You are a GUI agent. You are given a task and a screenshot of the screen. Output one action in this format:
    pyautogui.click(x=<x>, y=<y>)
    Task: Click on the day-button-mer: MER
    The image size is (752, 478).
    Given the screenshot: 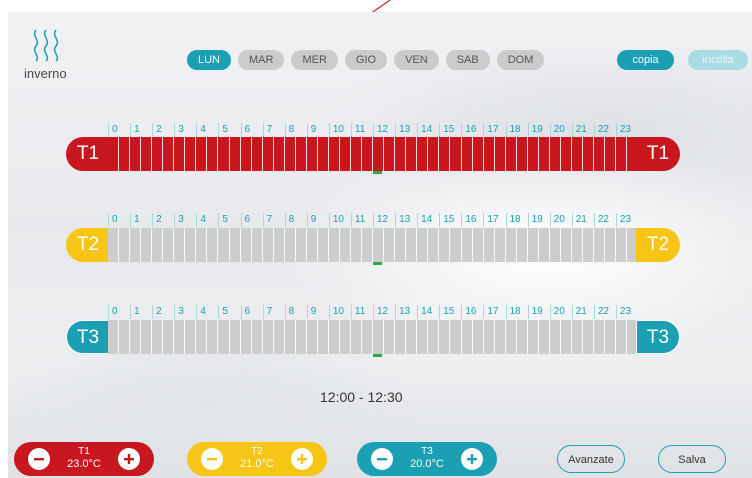 What is the action you would take?
    pyautogui.click(x=314, y=60)
    